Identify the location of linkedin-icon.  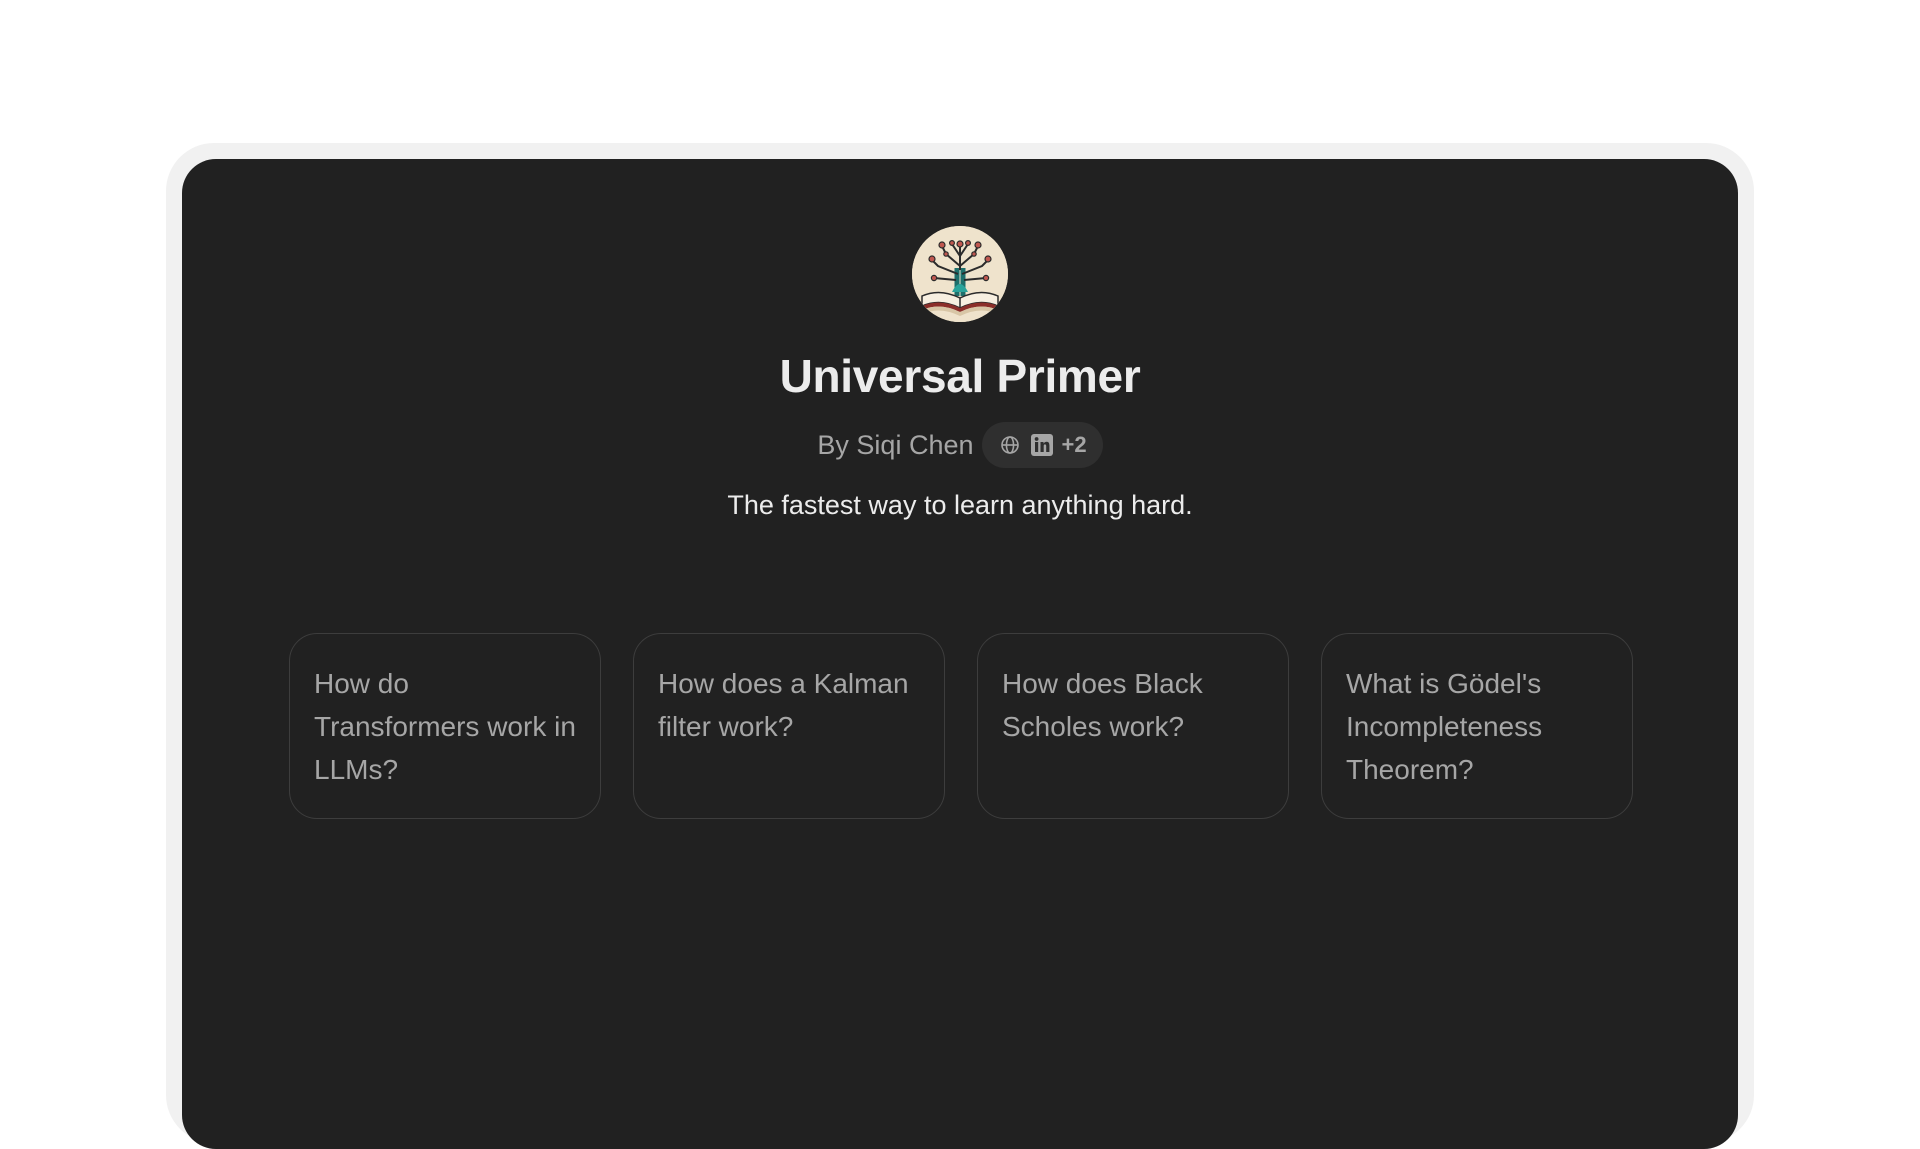
(1042, 445).